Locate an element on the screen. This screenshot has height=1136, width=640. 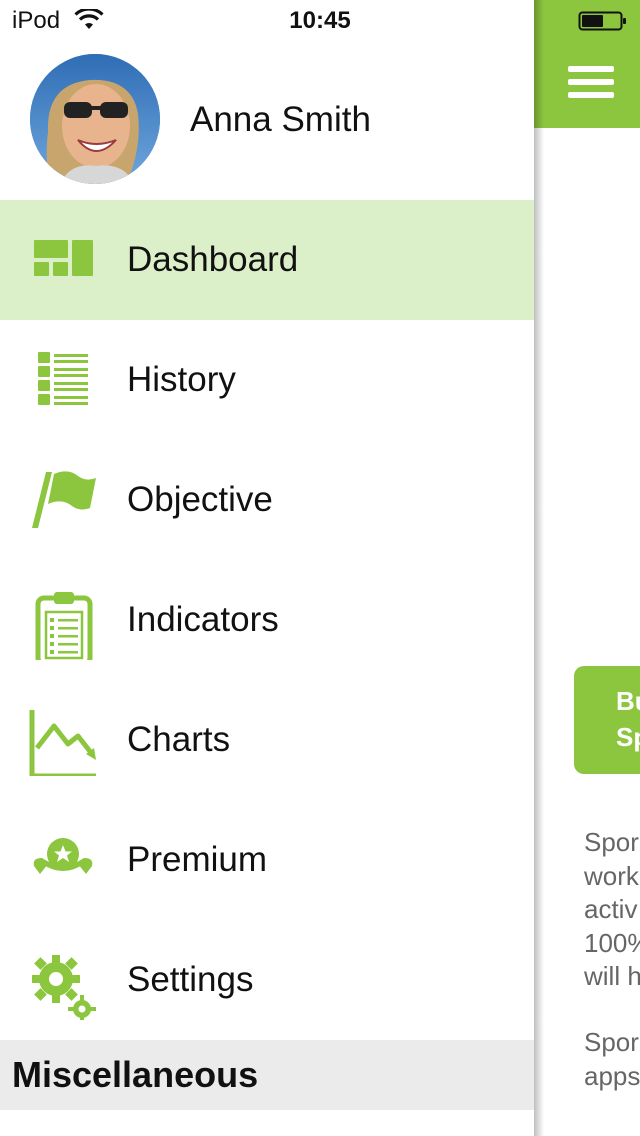
menu-item-label: Indicators is located at coordinates (203, 619).